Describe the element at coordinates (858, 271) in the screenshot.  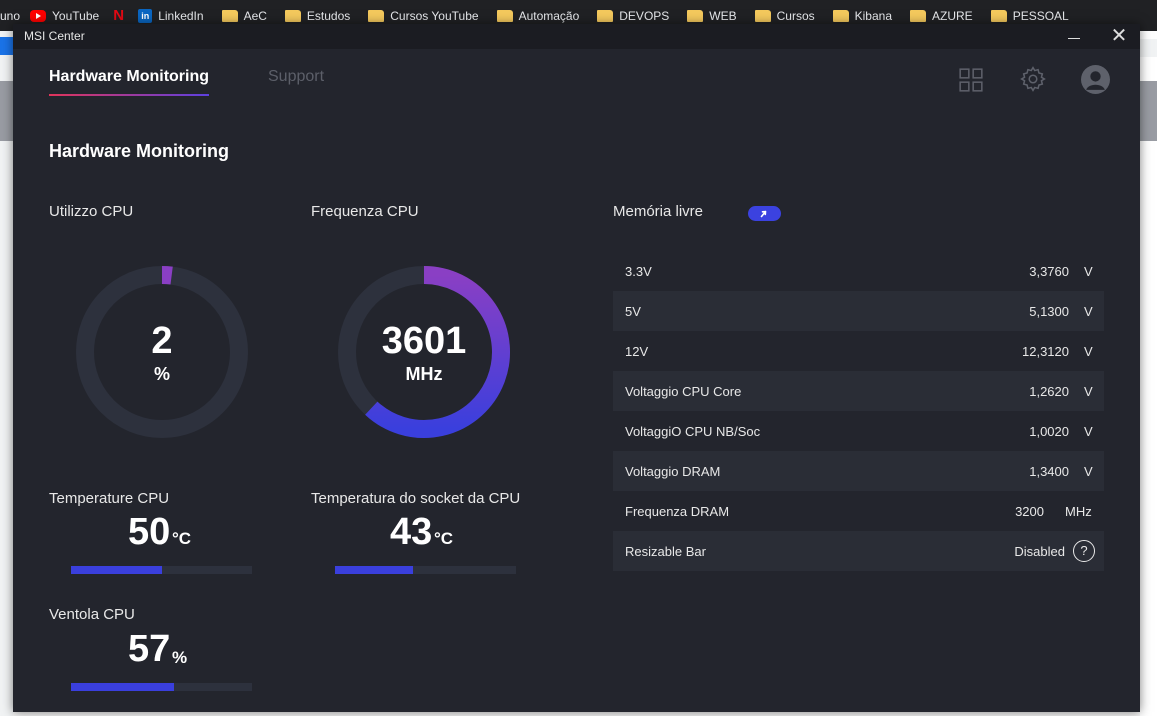
I see `table-row: 3.3V 3,3760 V` at that location.